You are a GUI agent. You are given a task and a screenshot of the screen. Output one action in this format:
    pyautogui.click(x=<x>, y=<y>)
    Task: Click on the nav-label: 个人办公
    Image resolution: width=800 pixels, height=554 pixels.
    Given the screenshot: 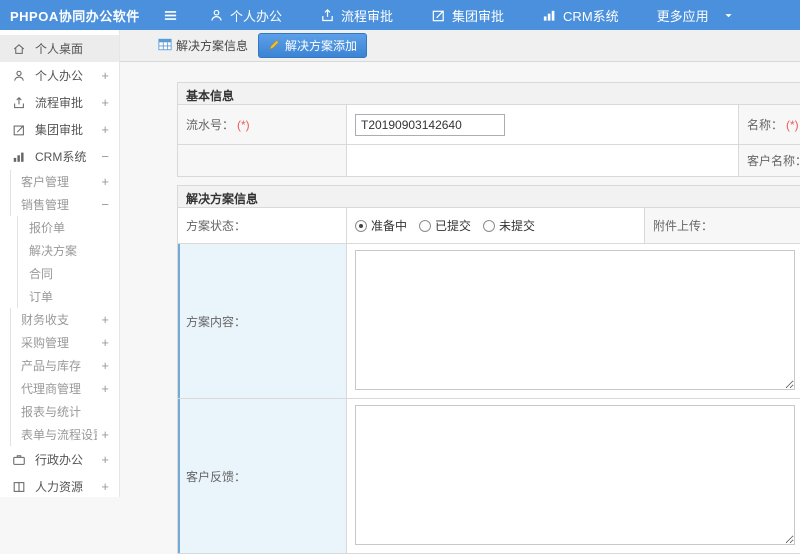 What is the action you would take?
    pyautogui.click(x=256, y=16)
    